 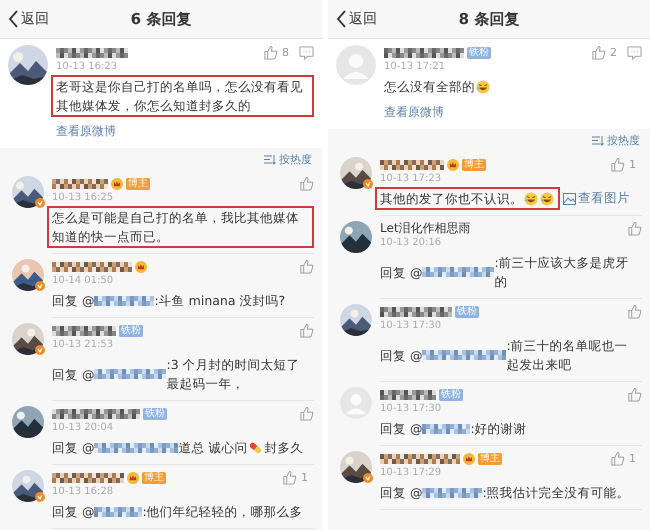 What do you see at coordinates (222, 512) in the screenshot?
I see `comment-text: :他们年纪轻轻的，哪那么多` at bounding box center [222, 512].